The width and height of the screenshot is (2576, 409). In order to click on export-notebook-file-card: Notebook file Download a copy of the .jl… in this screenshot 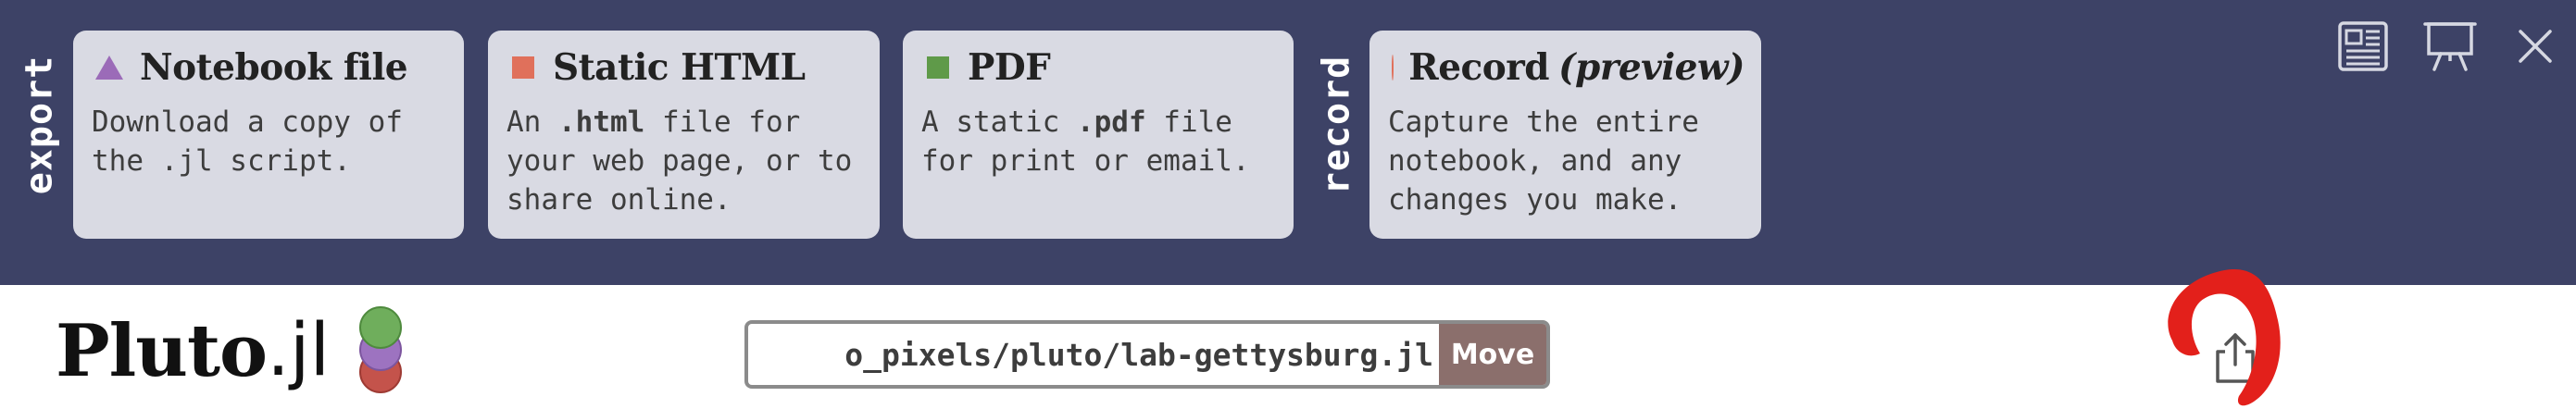, I will do `click(268, 135)`.